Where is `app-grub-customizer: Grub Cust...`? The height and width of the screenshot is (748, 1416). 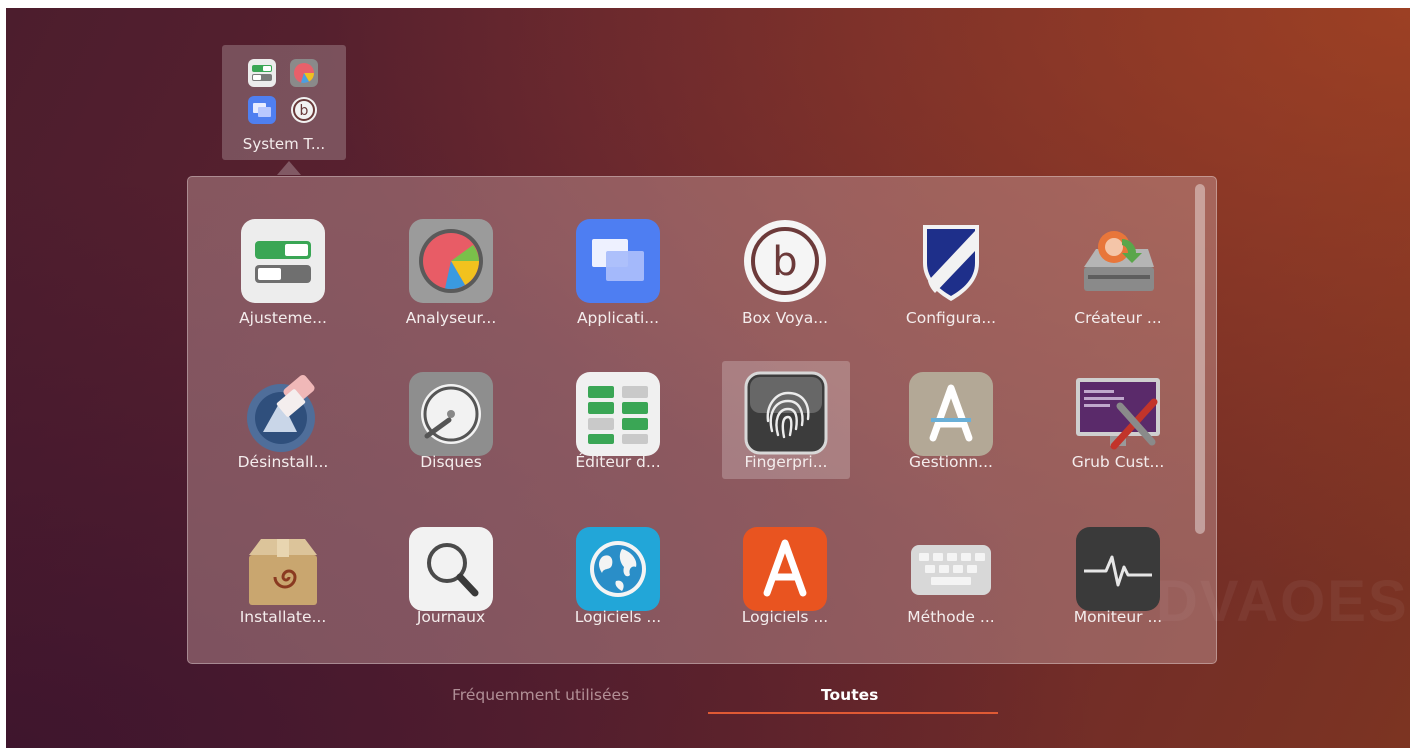 app-grub-customizer: Grub Cust... is located at coordinates (1118, 421).